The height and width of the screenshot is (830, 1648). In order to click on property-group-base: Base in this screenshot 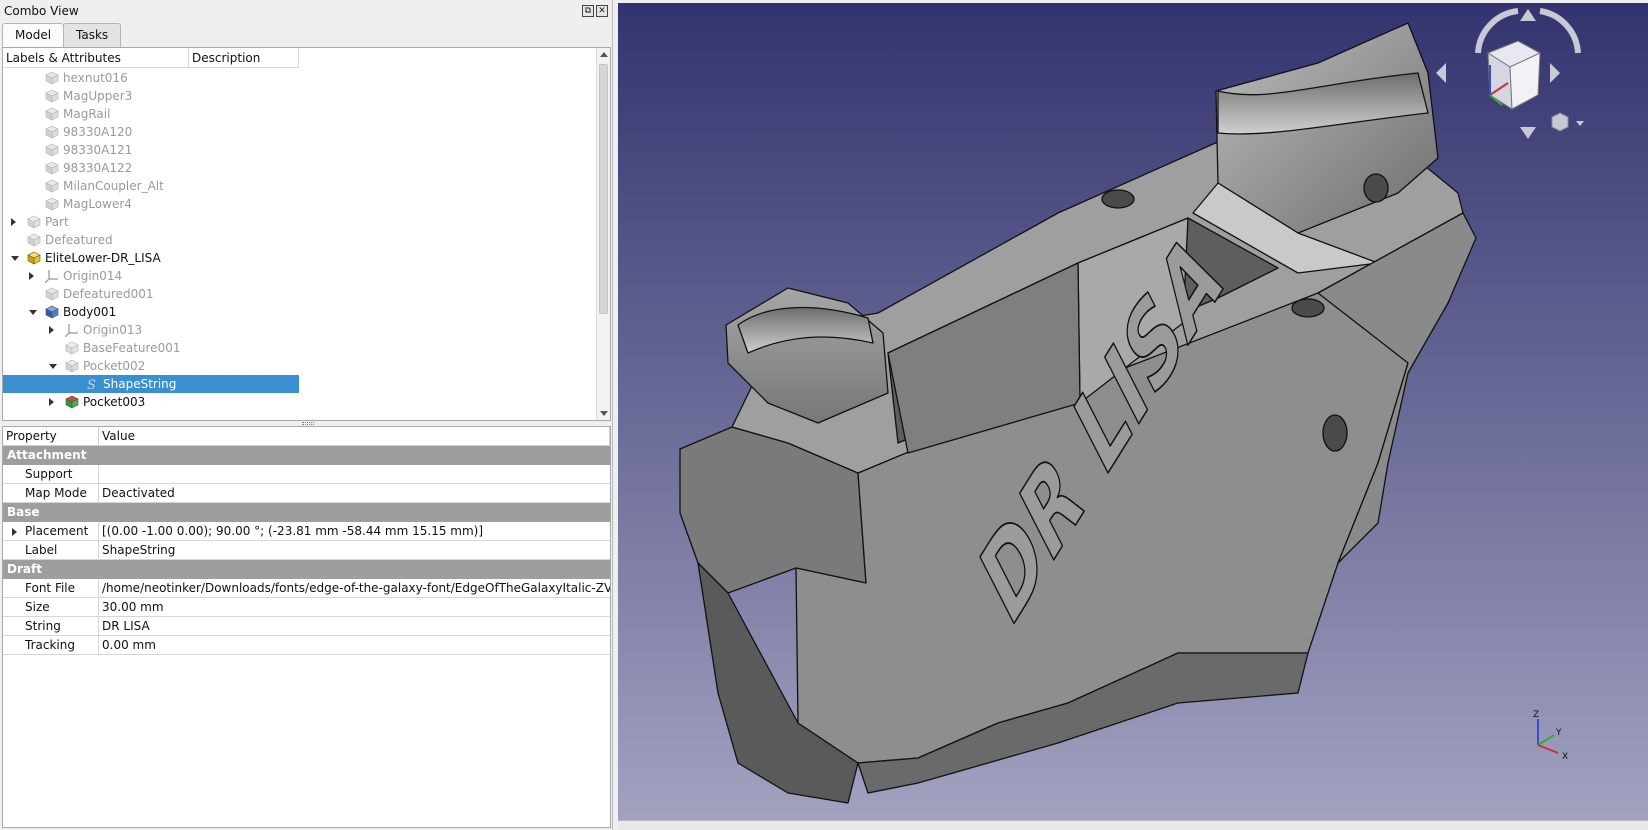, I will do `click(306, 512)`.